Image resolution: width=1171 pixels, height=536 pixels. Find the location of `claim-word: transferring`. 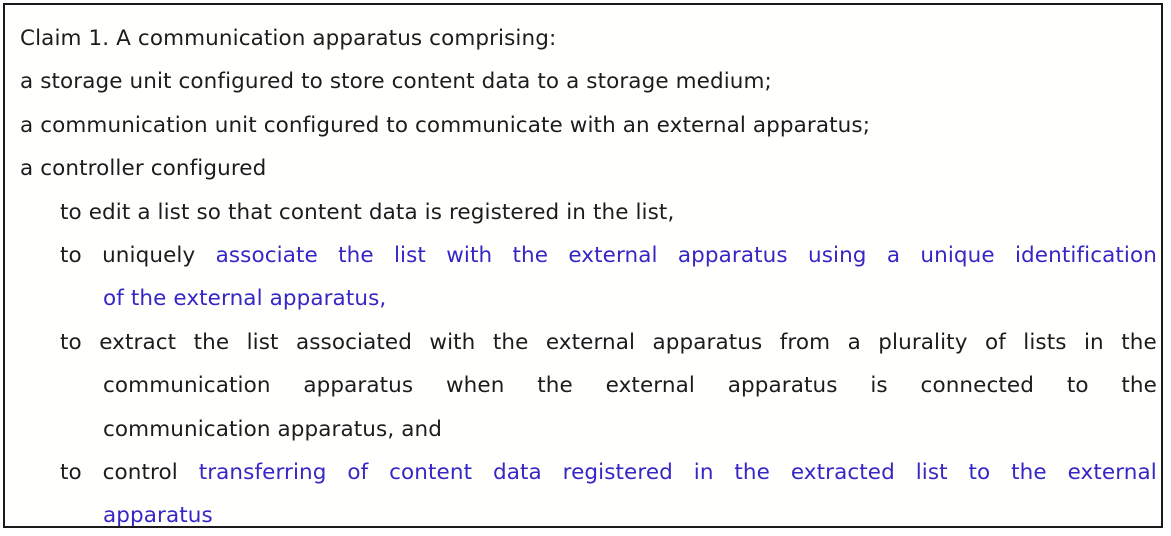

claim-word: transferring is located at coordinates (262, 473).